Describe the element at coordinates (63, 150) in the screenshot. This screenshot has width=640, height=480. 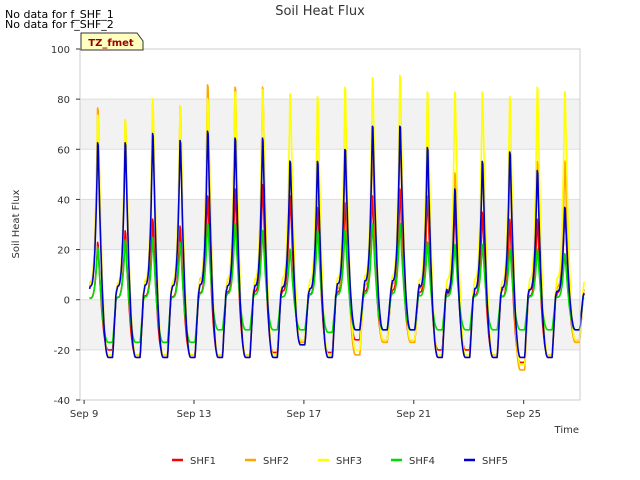
I see `y-tick-label: 60` at that location.